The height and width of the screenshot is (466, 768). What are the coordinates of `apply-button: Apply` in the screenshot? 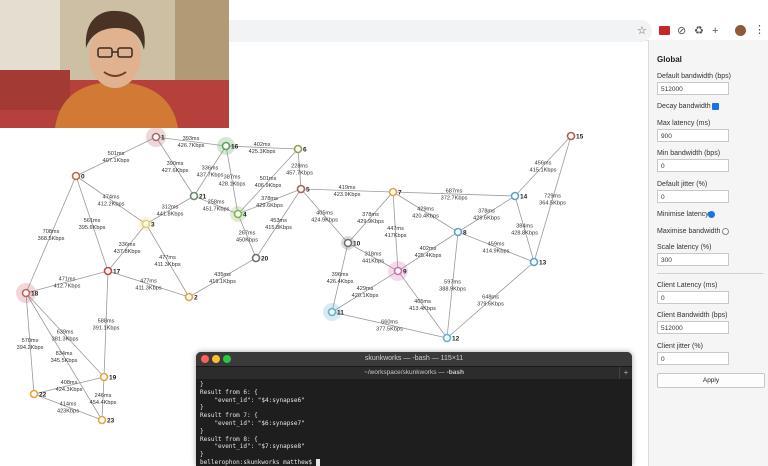 It's located at (711, 380).